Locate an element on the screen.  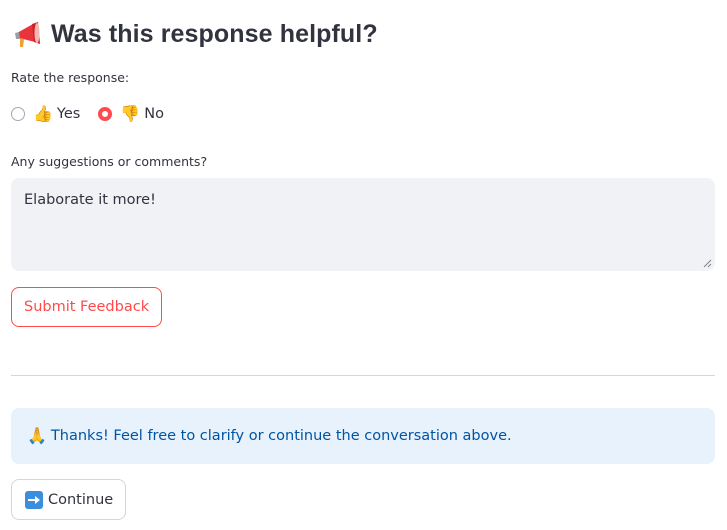
radio-yes is located at coordinates (18, 114).